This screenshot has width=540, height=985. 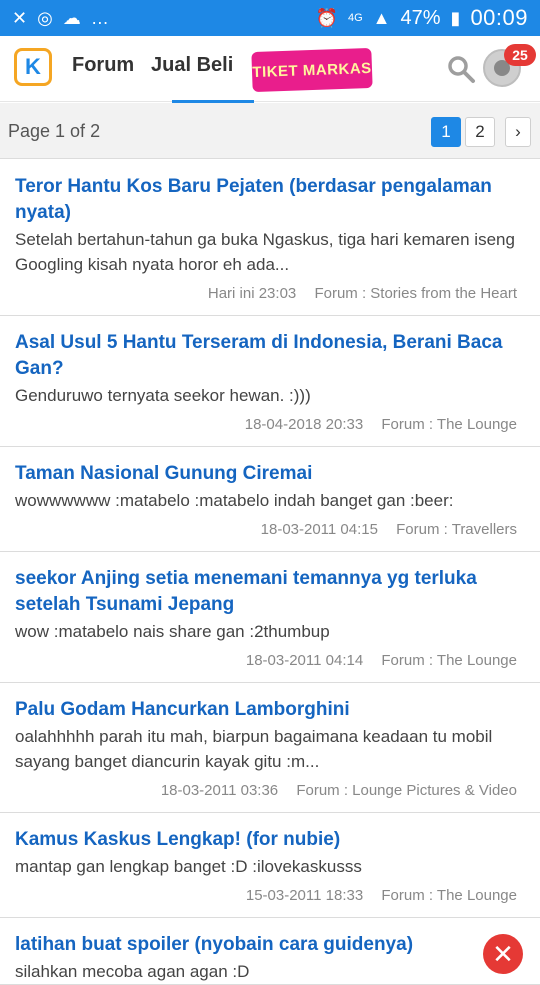 I want to click on thread-date: 15-03-2011 18:33, so click(x=304, y=895).